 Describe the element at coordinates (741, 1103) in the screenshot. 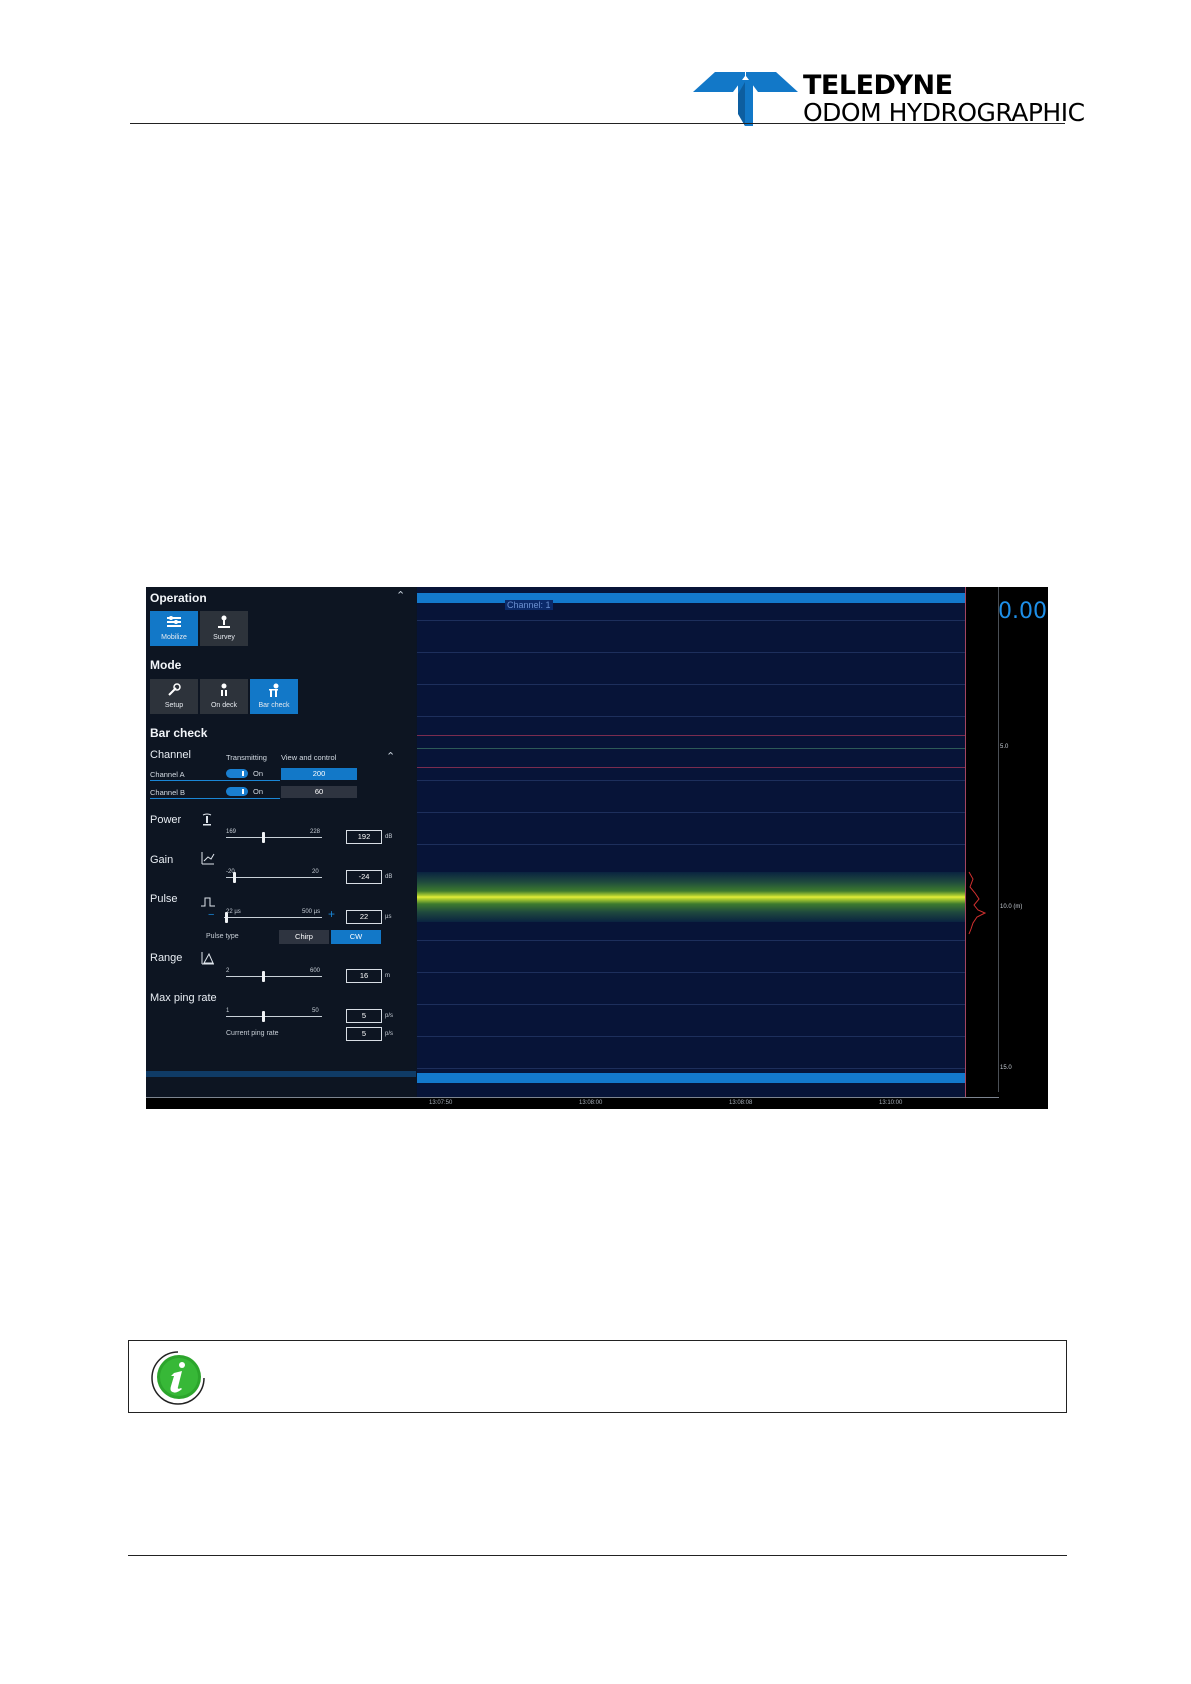

I see `time-label: 13:08:08` at that location.